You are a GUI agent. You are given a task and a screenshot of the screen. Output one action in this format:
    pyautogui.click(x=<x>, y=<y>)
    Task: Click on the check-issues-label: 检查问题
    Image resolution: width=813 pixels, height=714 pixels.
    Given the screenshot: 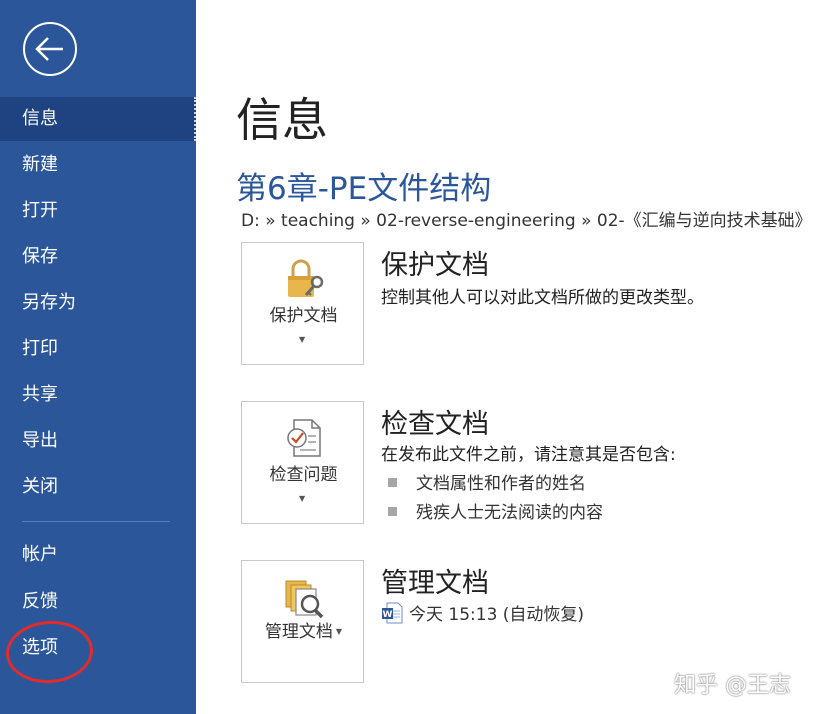 What is the action you would take?
    pyautogui.click(x=303, y=475)
    